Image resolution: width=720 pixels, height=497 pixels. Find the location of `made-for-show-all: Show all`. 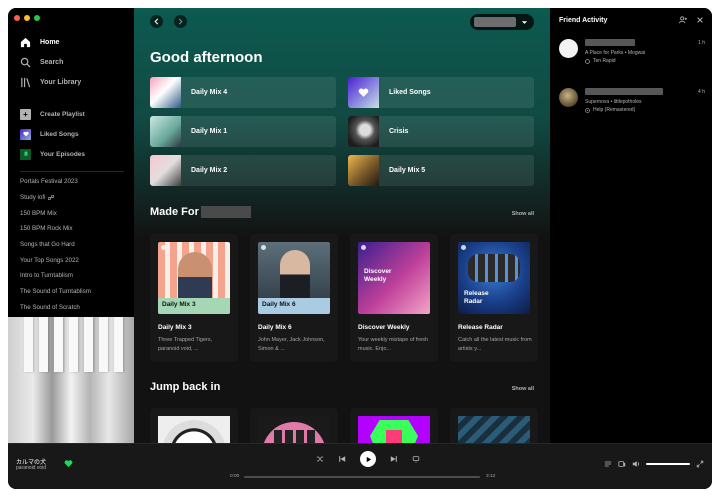

made-for-show-all: Show all is located at coordinates (523, 214).